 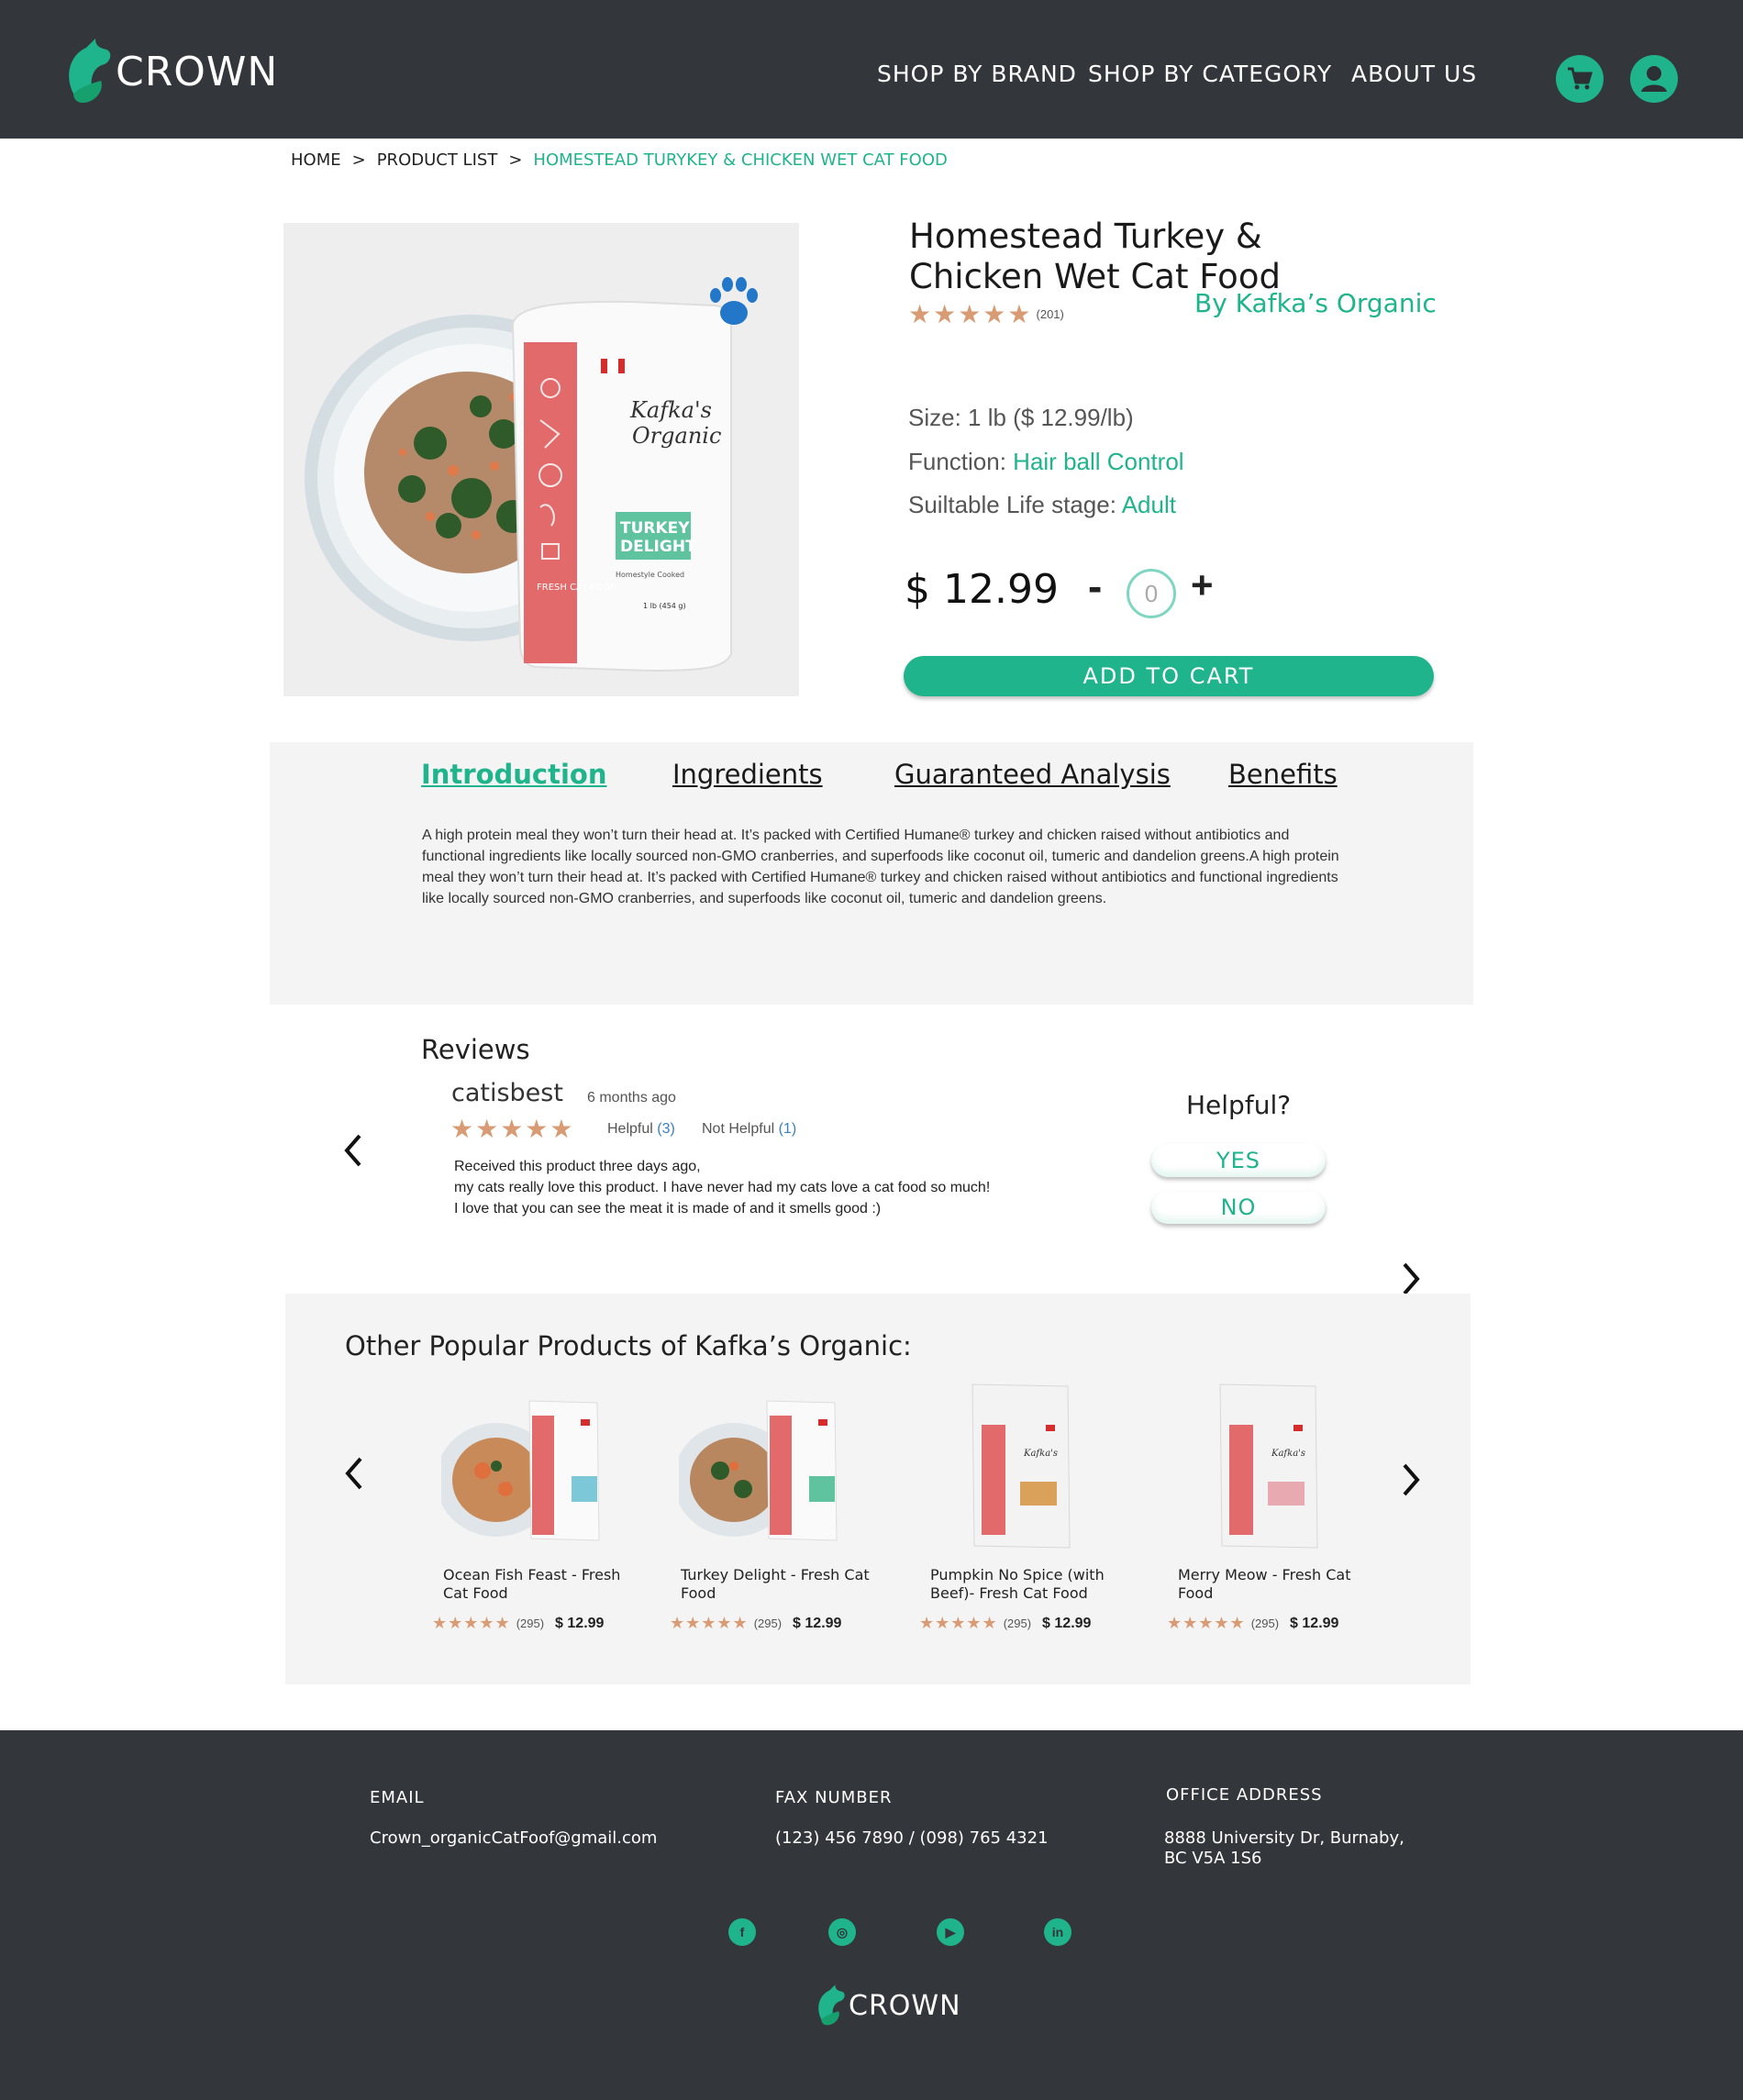 I want to click on footer-address-label: OFFICE ADDRESS, so click(x=1244, y=1795).